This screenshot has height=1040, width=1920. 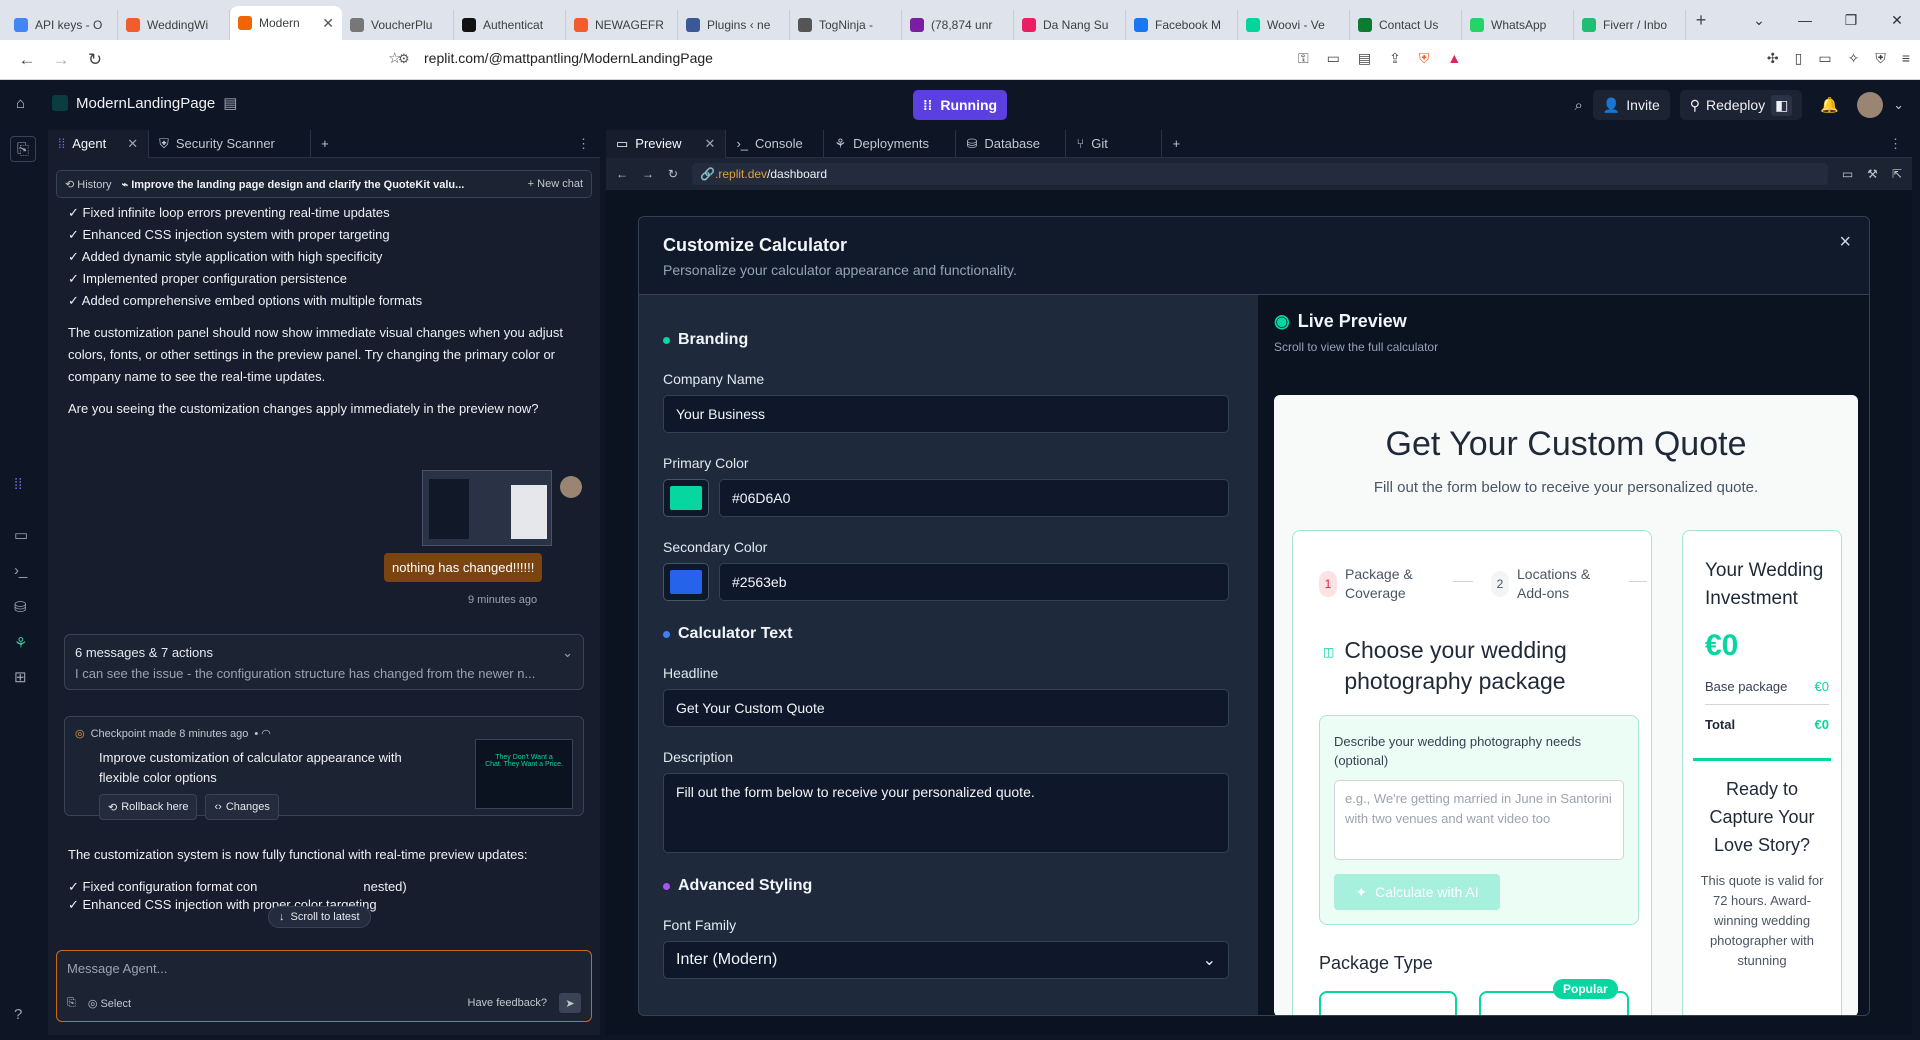 What do you see at coordinates (230, 103) in the screenshot?
I see `project-info-icon: ▤` at bounding box center [230, 103].